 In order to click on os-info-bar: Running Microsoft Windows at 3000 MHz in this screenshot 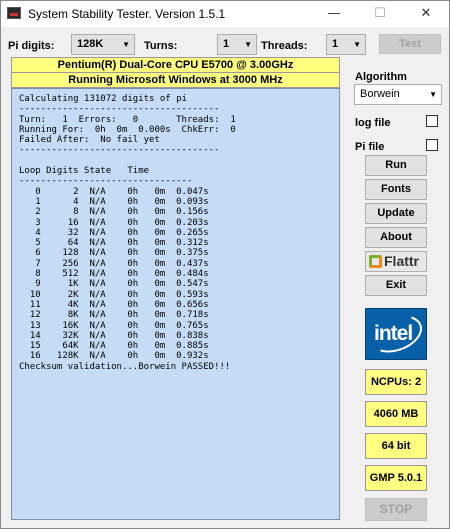, I will do `click(175, 80)`.